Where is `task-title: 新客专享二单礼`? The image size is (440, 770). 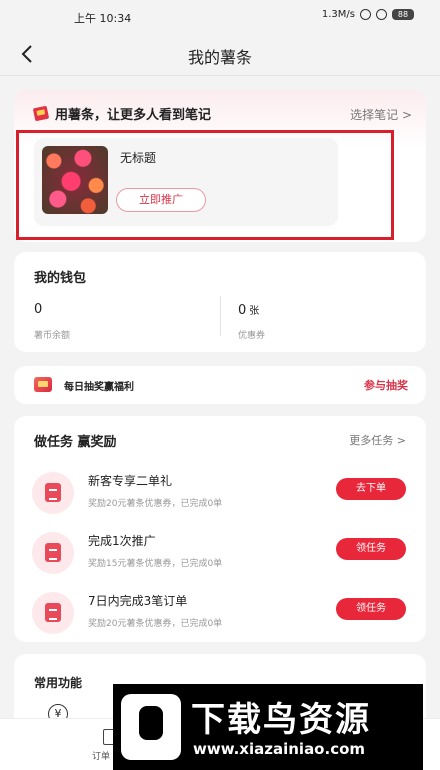 task-title: 新客专享二单礼 is located at coordinates (130, 481).